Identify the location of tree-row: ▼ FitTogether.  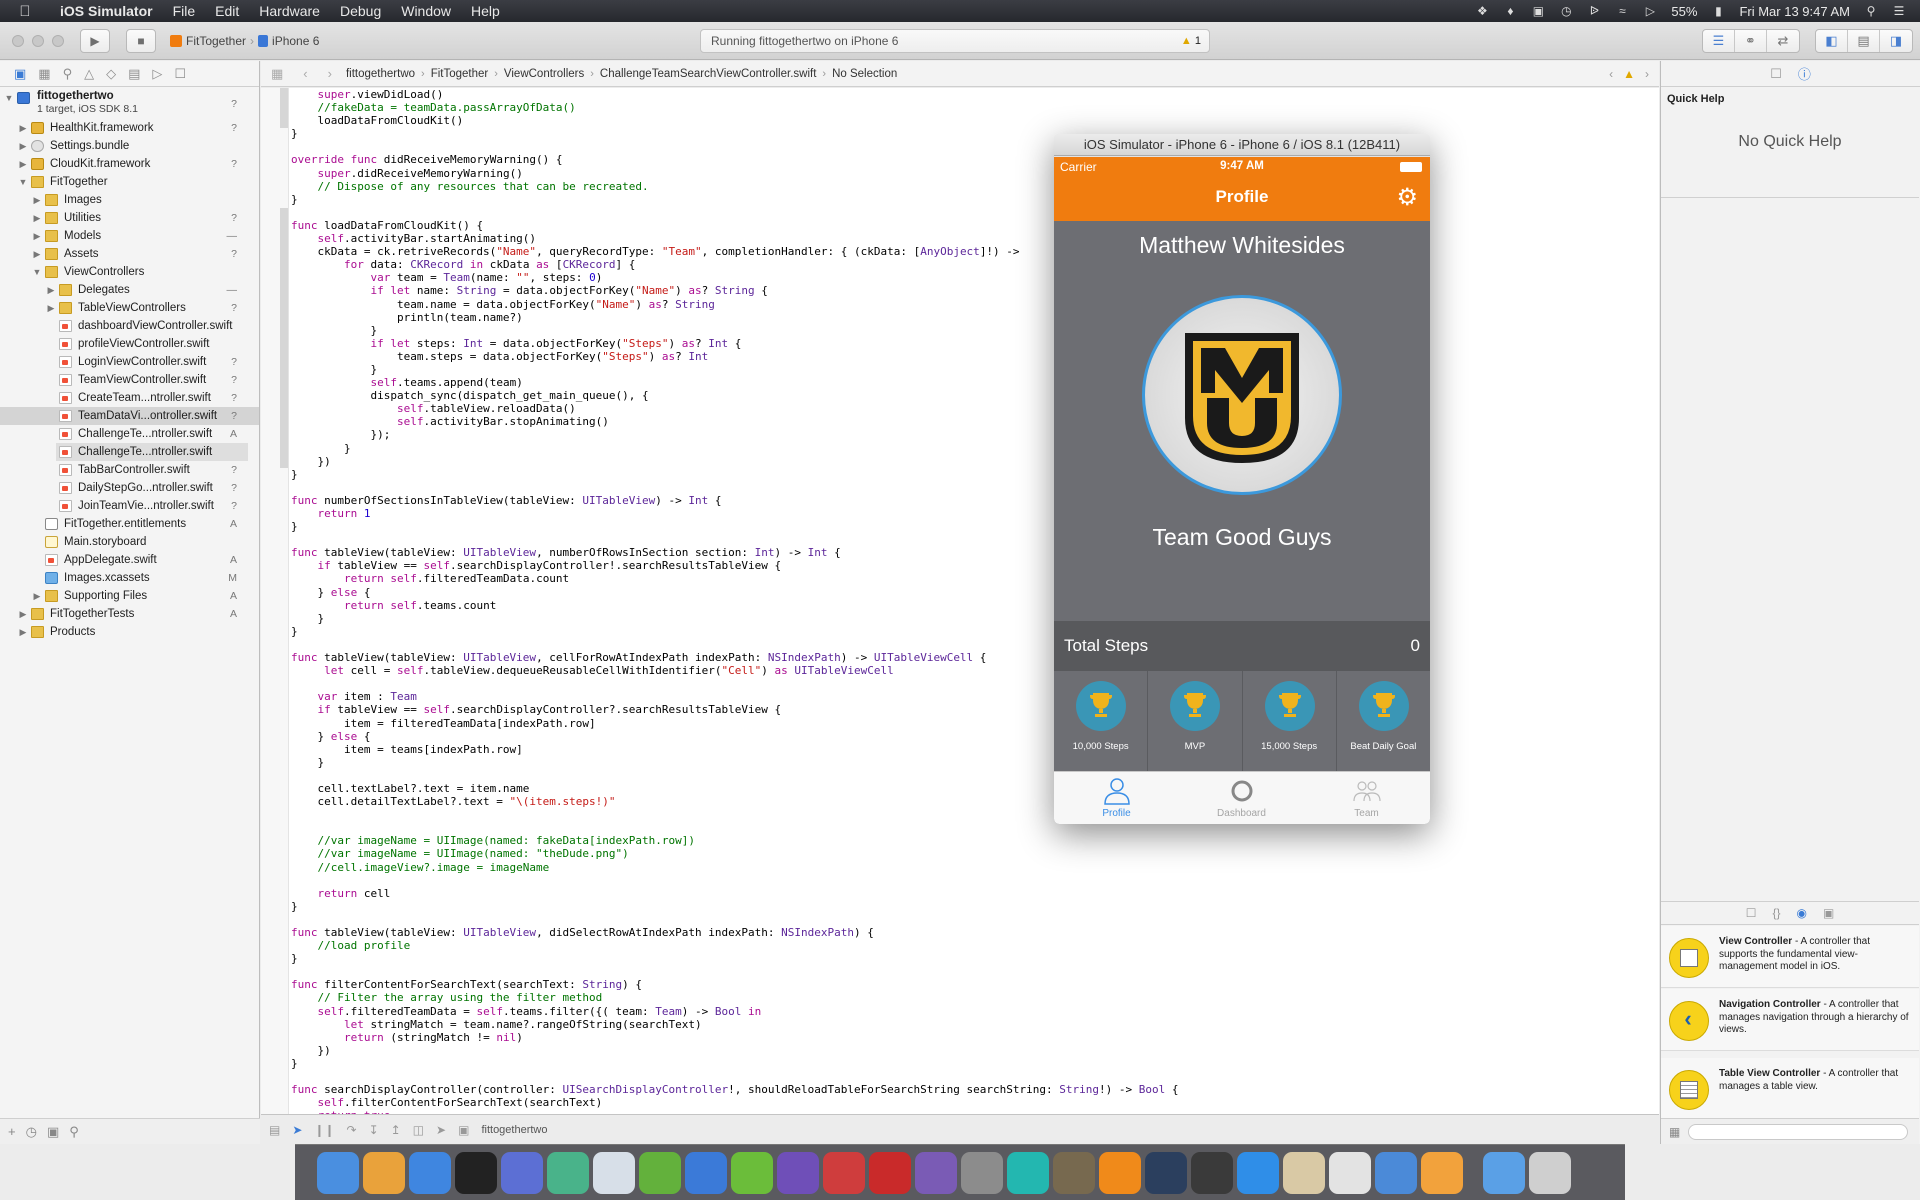
(129, 182).